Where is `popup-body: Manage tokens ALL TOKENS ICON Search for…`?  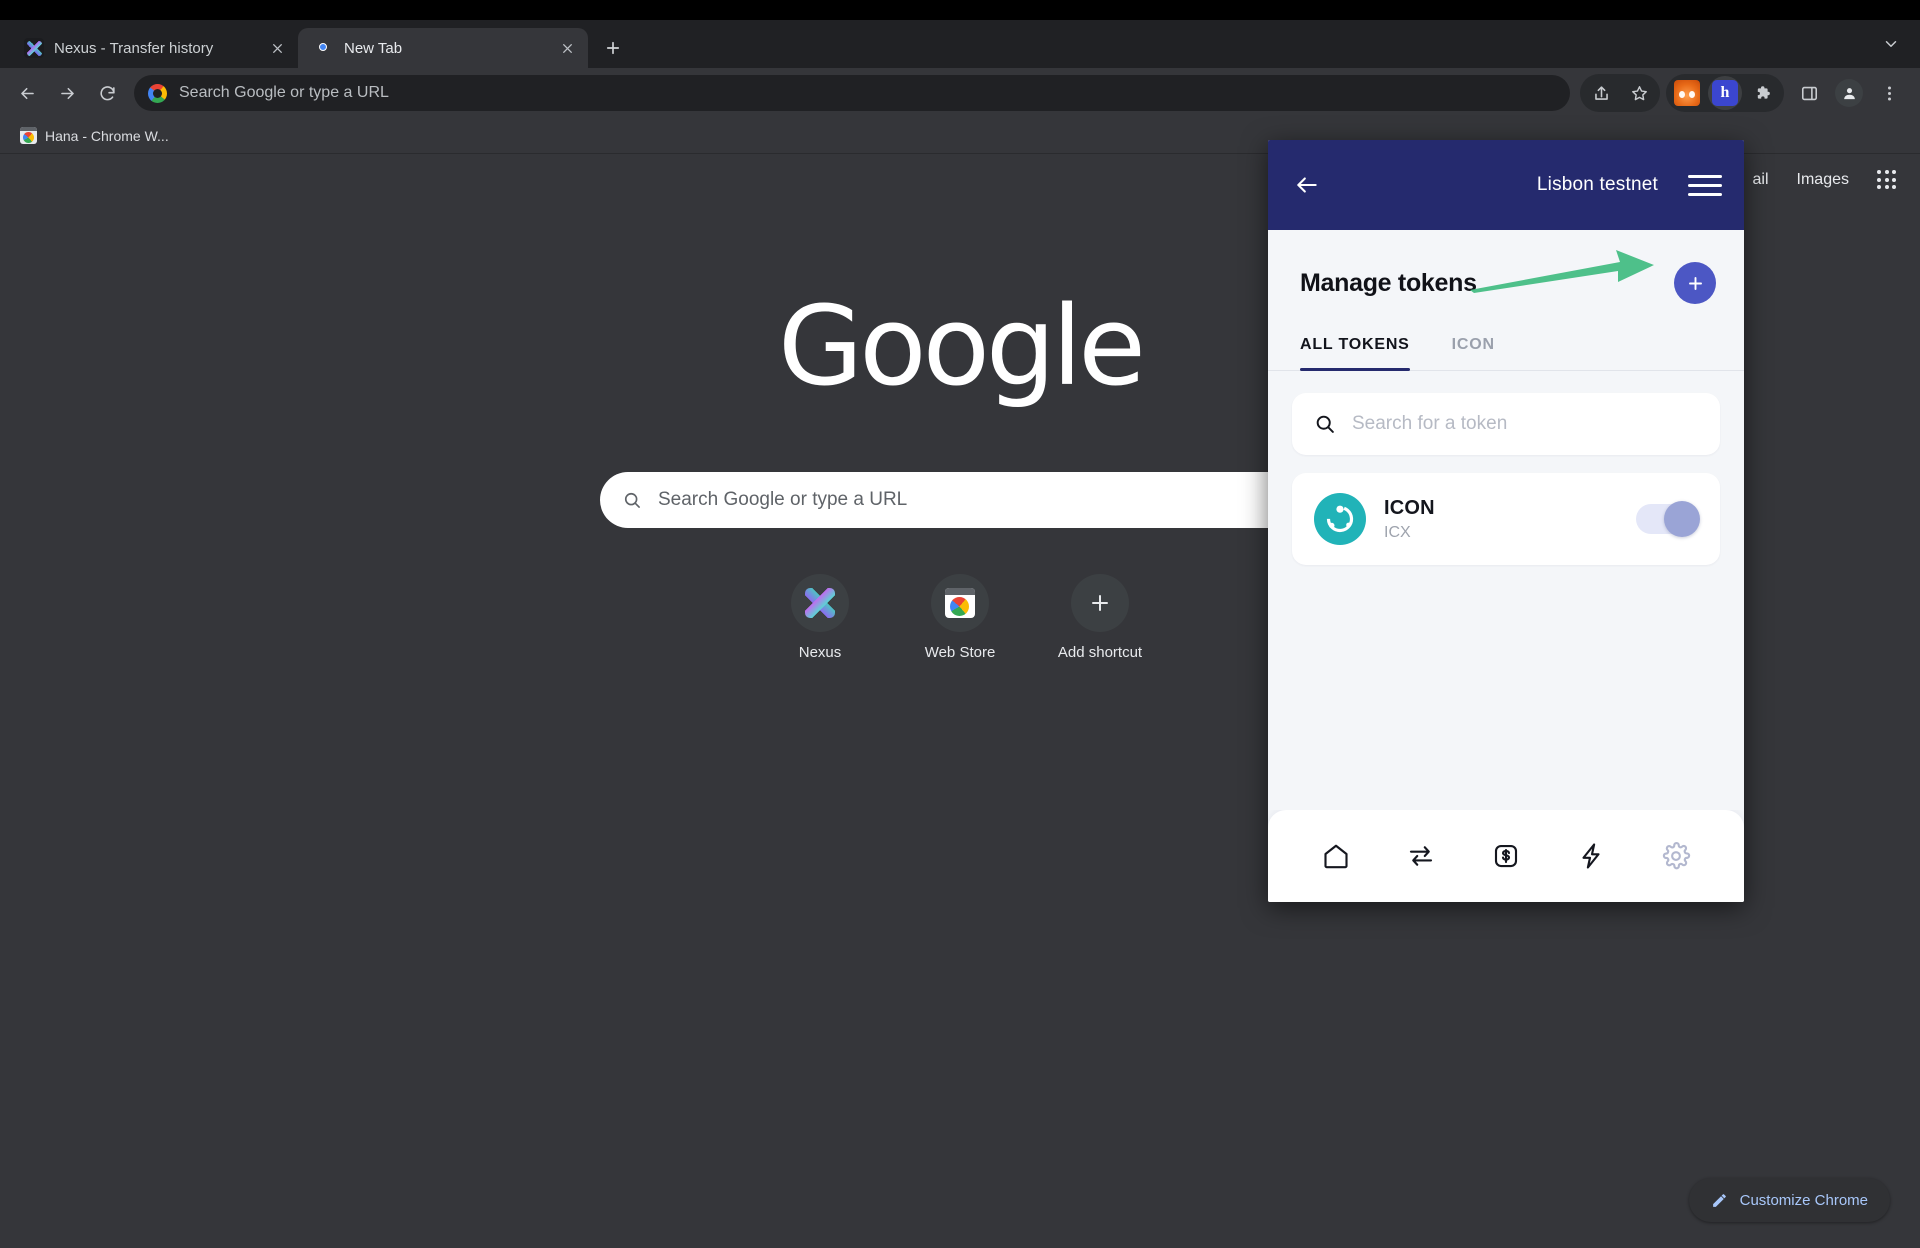
popup-body: Manage tokens ALL TOKENS ICON Search for… is located at coordinates (1506, 520).